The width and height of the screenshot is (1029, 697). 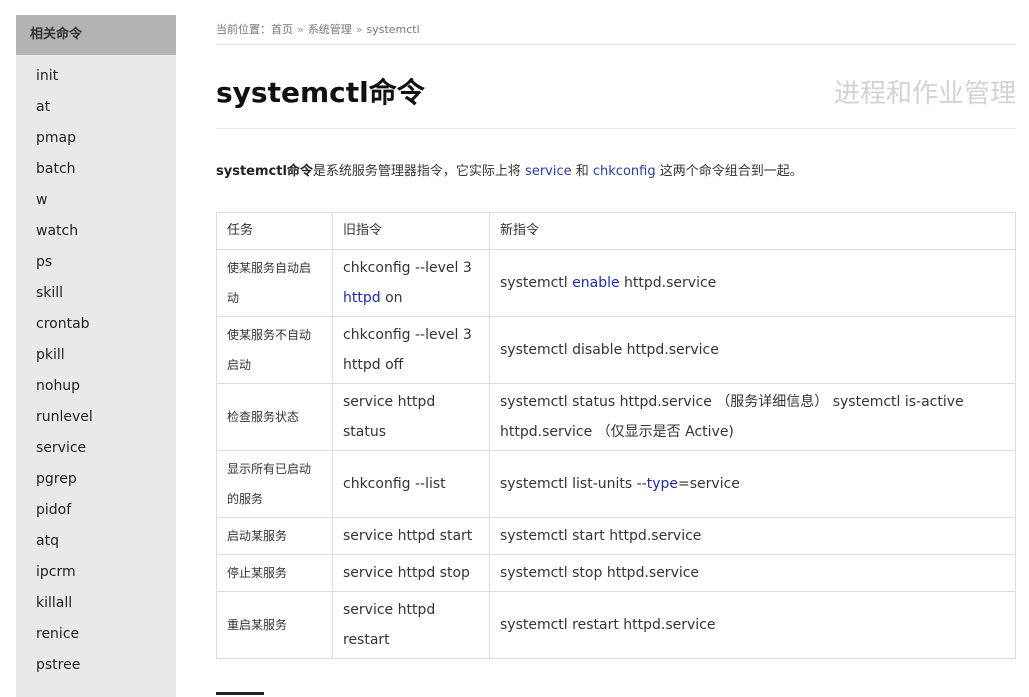 I want to click on new-command-cell: systemctl restart httpd.service, so click(x=752, y=625).